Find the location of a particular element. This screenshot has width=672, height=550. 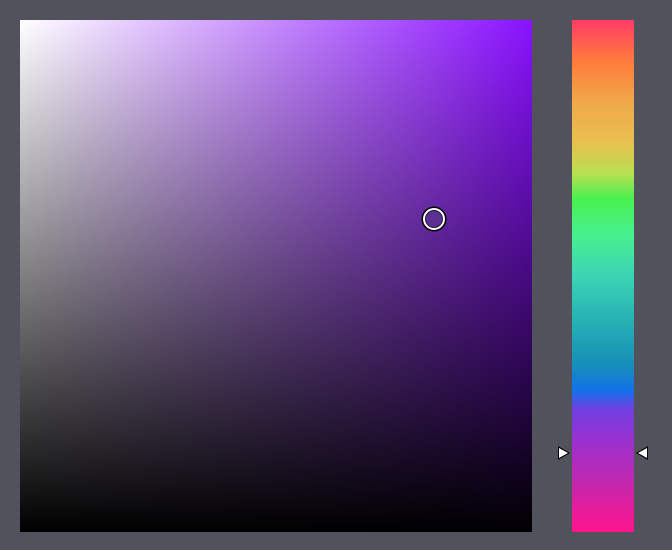

hue-marker-left-icon is located at coordinates (564, 452).